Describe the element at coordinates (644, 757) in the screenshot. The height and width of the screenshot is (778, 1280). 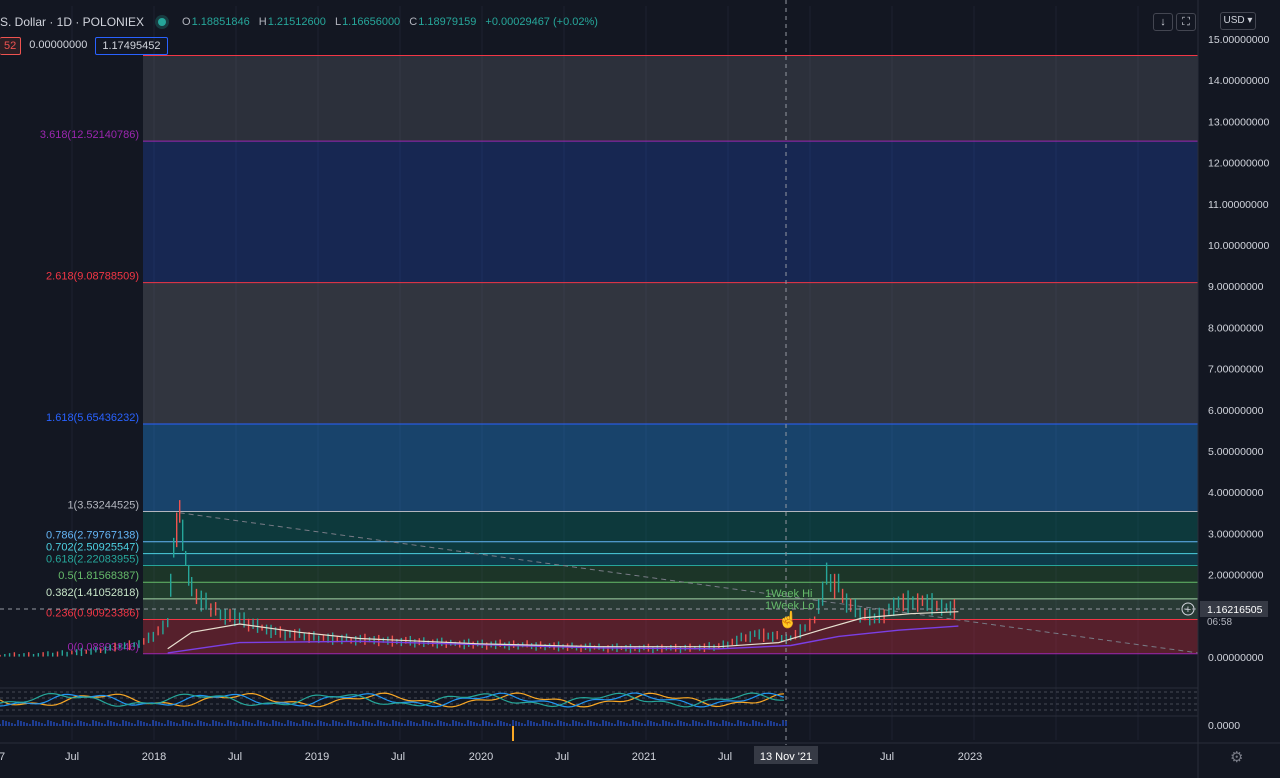
I see `x-tick-label: 2021` at that location.